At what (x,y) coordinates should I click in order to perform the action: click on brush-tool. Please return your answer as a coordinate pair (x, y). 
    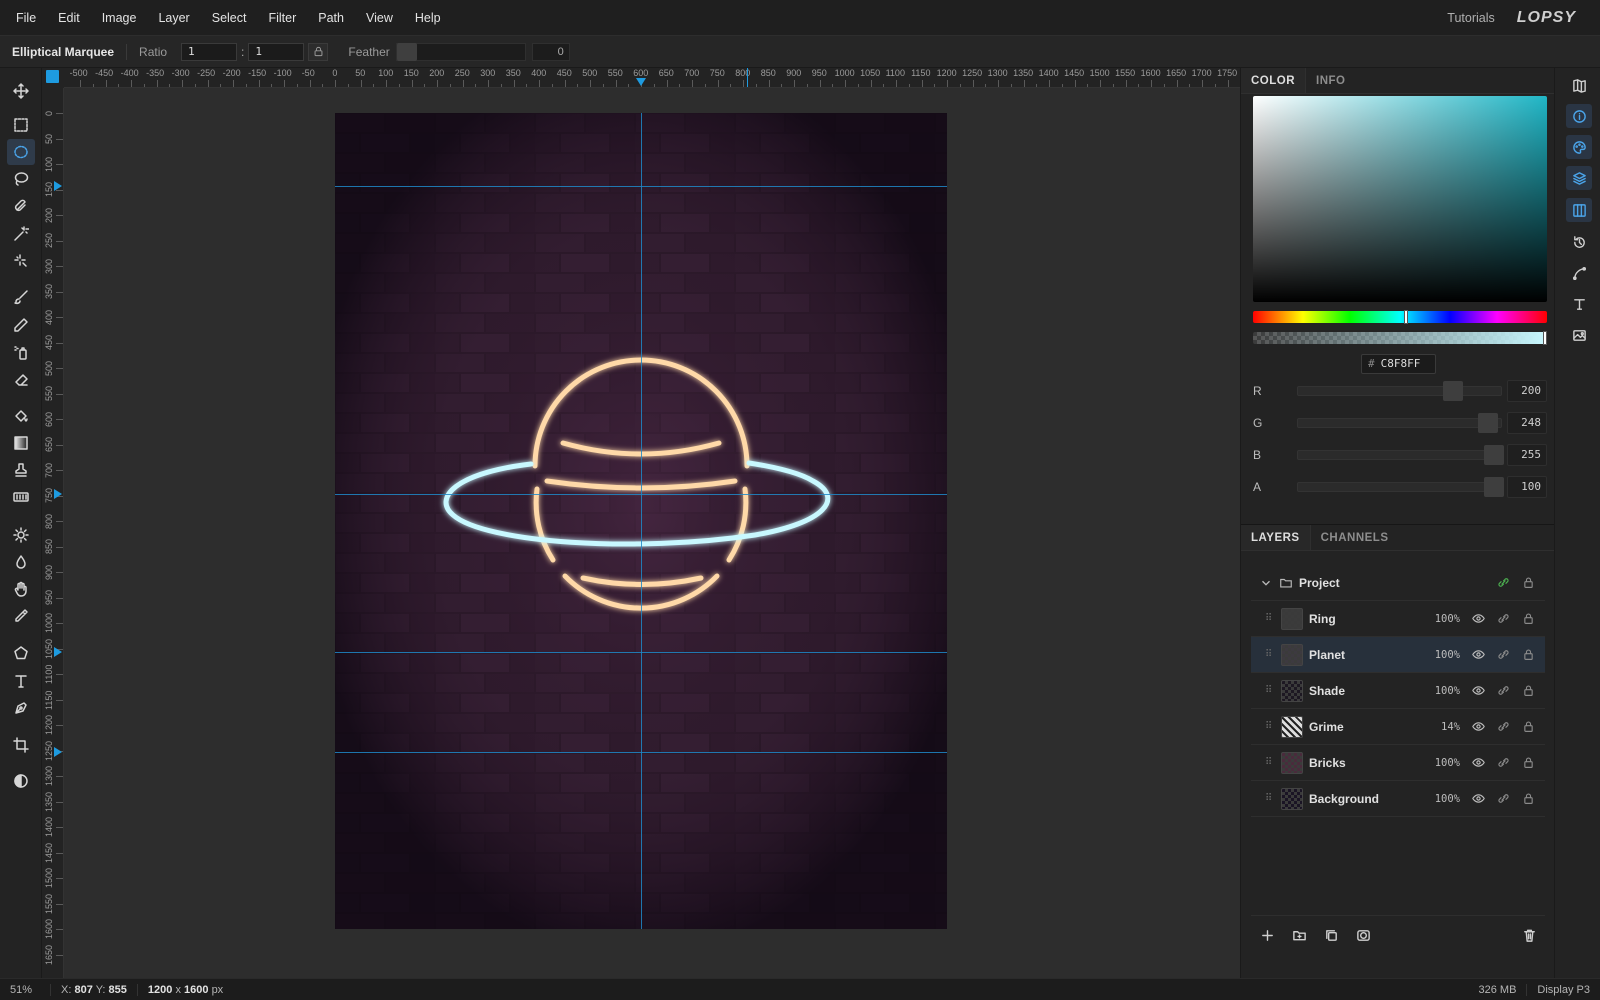
    Looking at the image, I should click on (21, 297).